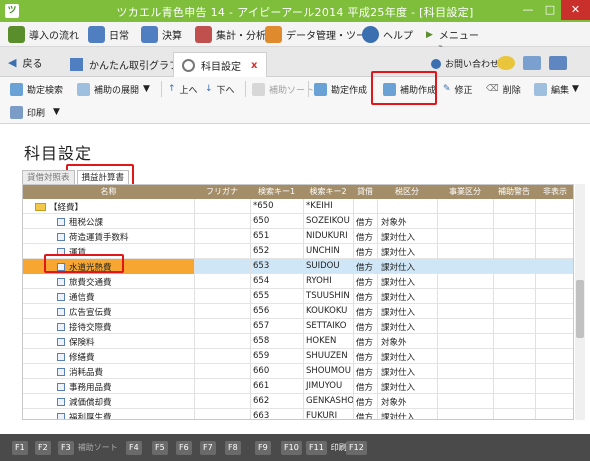  I want to click on window-options-icon, so click(558, 63).